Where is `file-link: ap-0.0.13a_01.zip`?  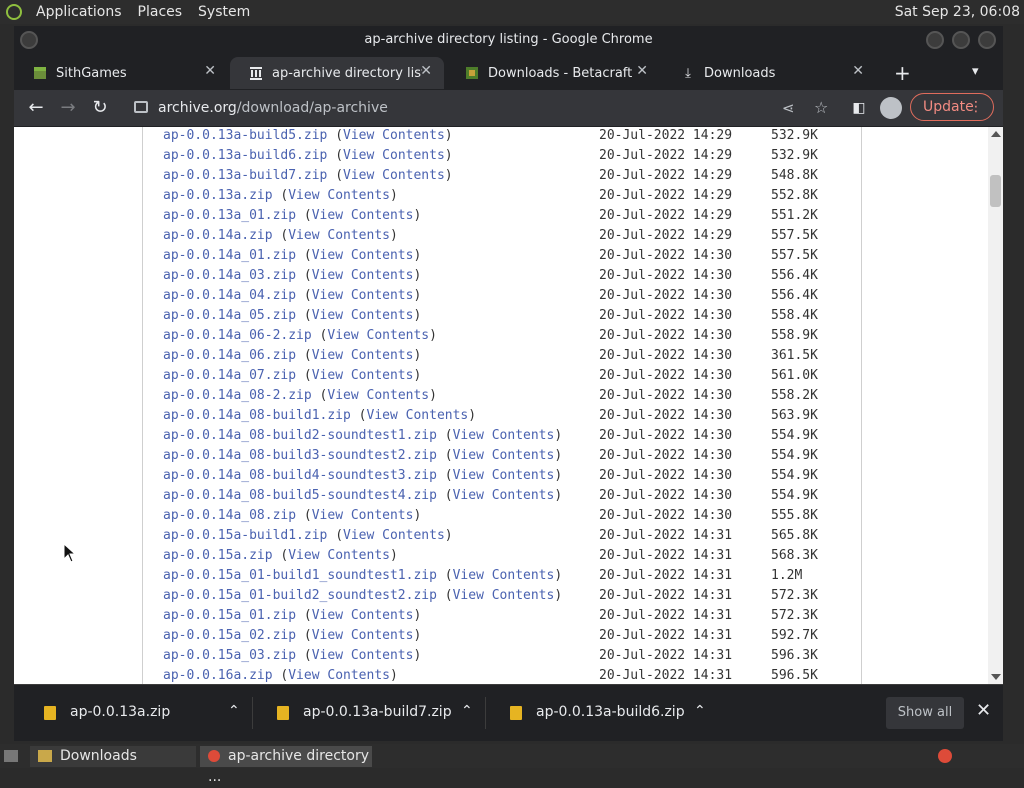 file-link: ap-0.0.13a_01.zip is located at coordinates (229, 215).